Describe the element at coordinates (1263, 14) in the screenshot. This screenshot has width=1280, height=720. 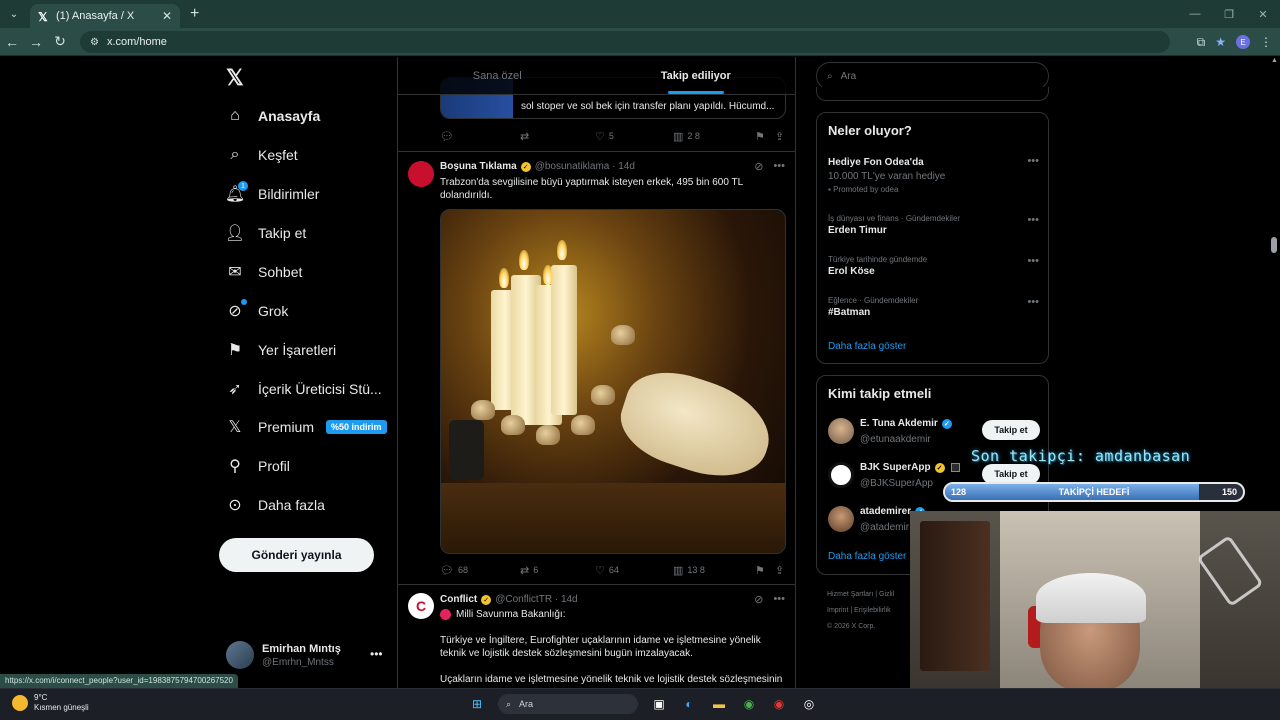
I see `close-window-icon: ✕` at that location.